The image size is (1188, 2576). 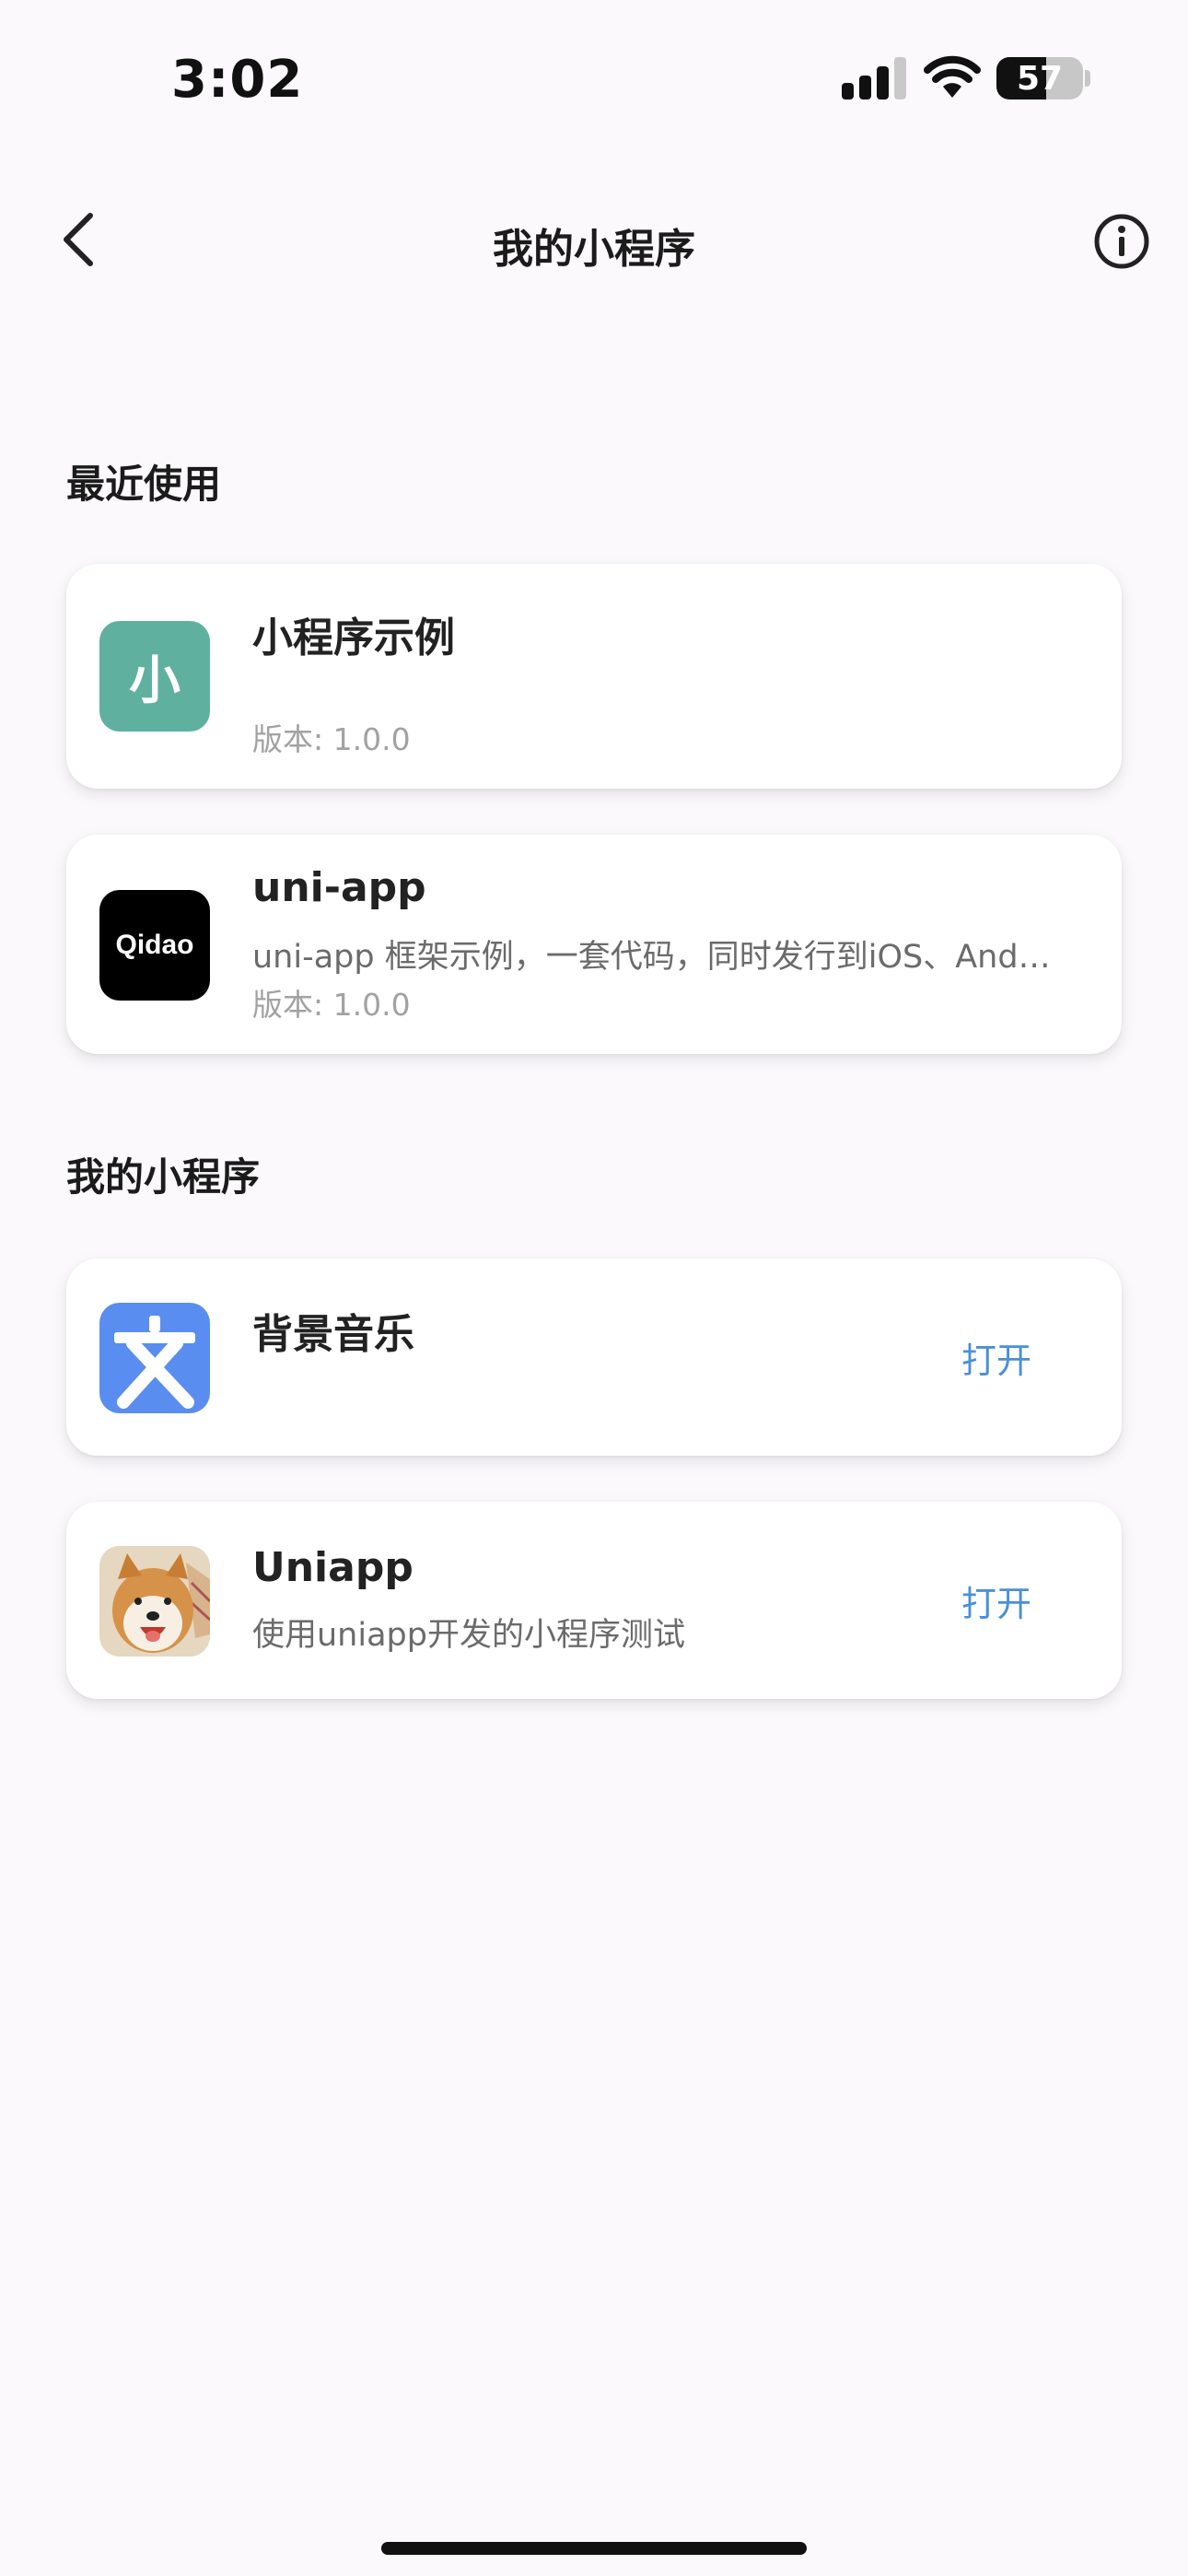 I want to click on info-circle-icon, so click(x=1121, y=241).